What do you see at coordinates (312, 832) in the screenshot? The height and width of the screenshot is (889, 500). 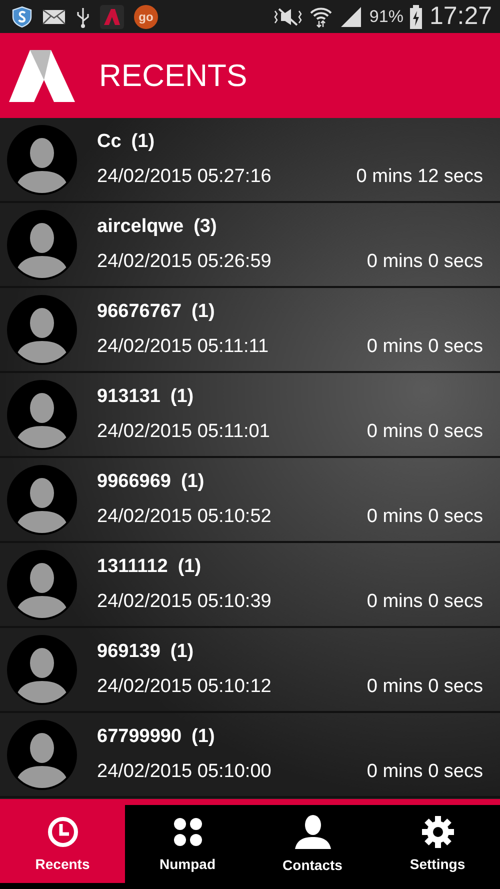 I see `person-icon` at bounding box center [312, 832].